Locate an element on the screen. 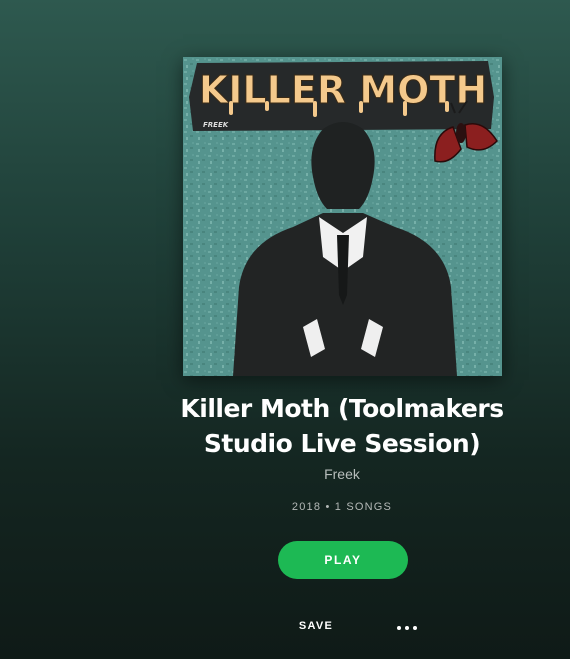 This screenshot has width=570, height=659. more-dots-icon is located at coordinates (407, 628).